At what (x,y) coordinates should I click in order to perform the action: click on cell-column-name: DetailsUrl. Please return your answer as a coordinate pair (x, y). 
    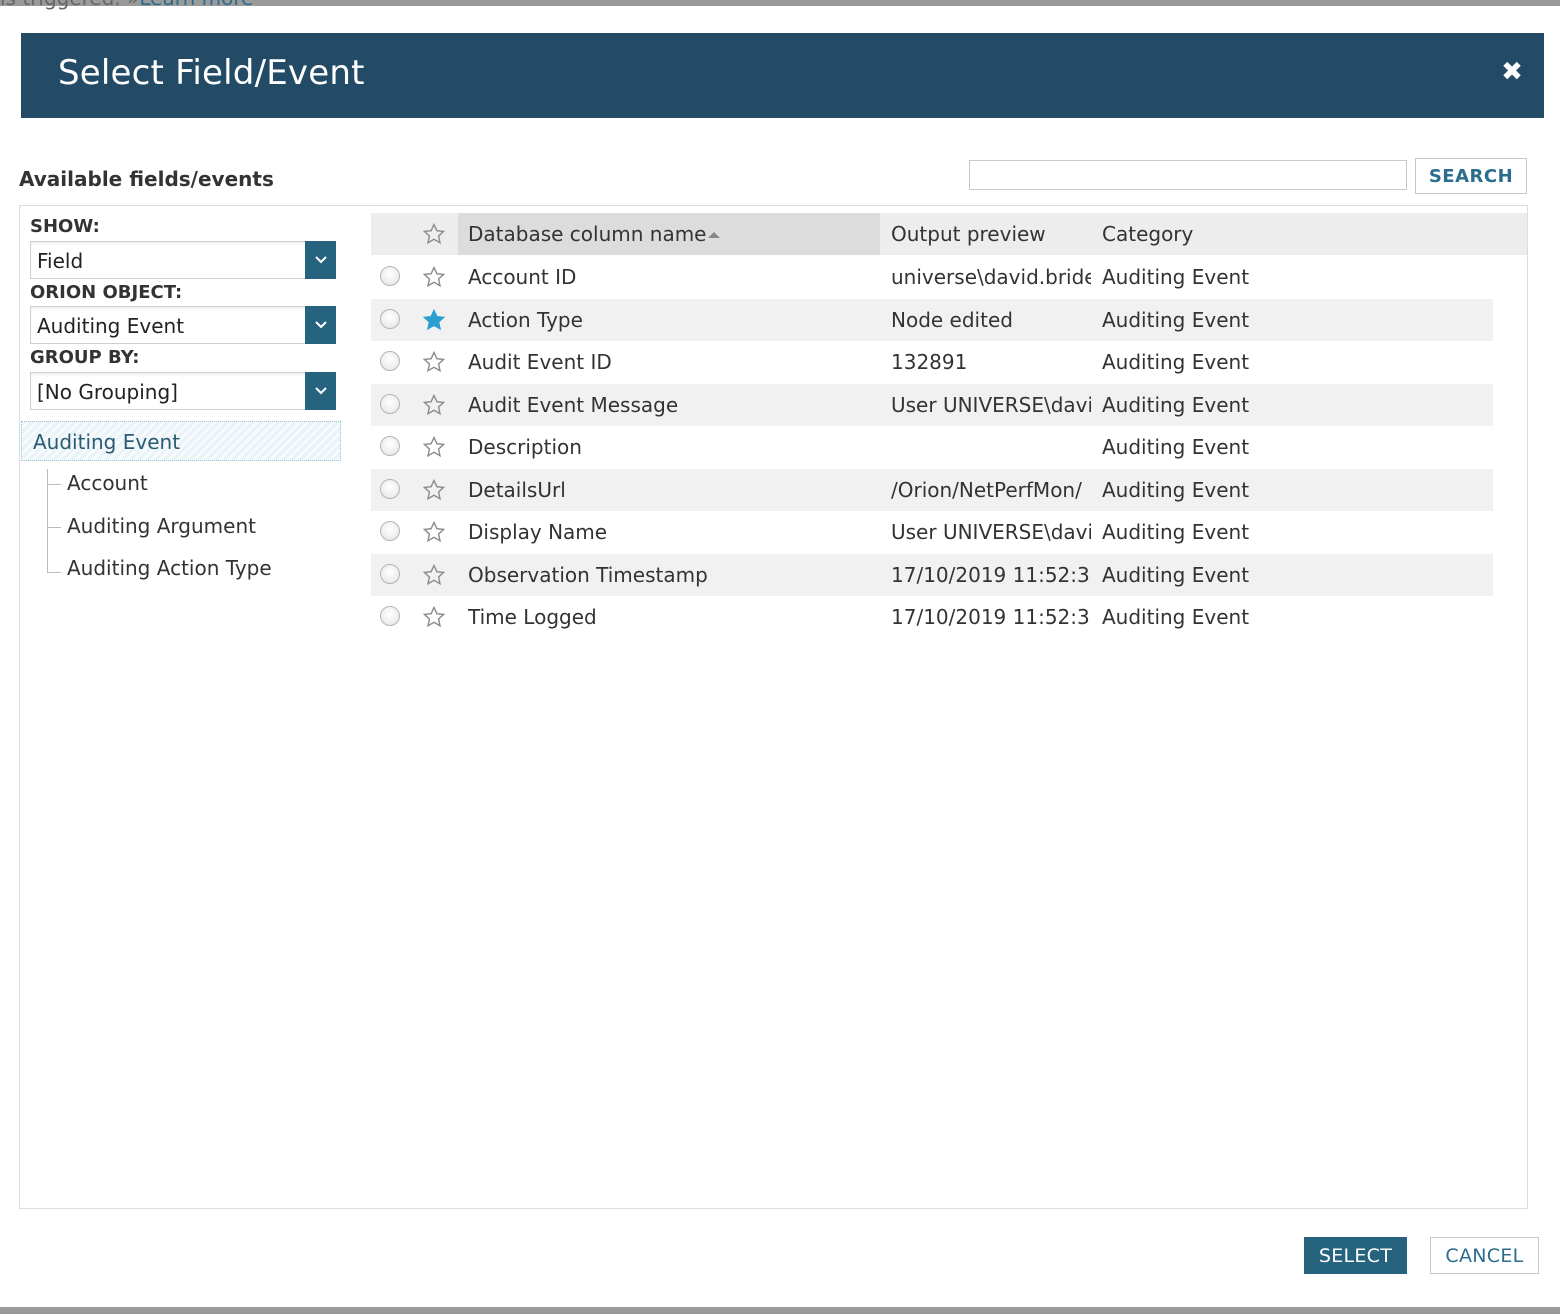
    Looking at the image, I should click on (517, 489).